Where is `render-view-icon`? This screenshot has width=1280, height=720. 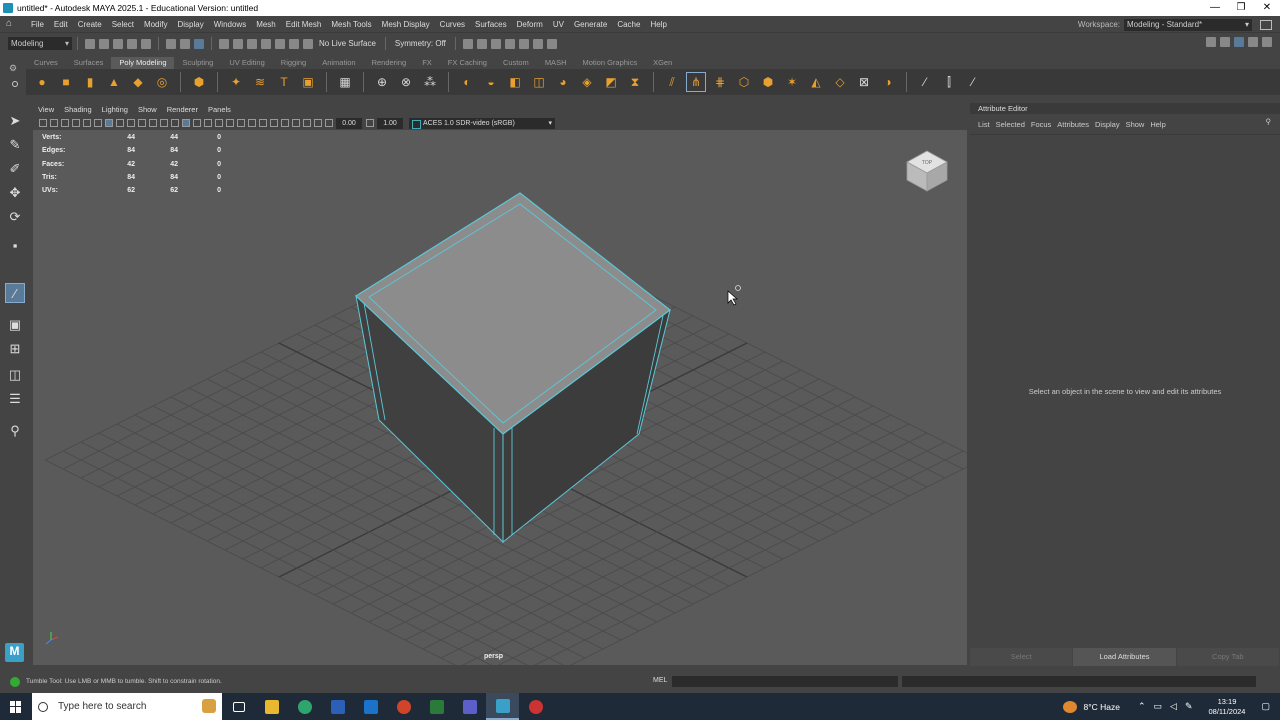 render-view-icon is located at coordinates (467, 43).